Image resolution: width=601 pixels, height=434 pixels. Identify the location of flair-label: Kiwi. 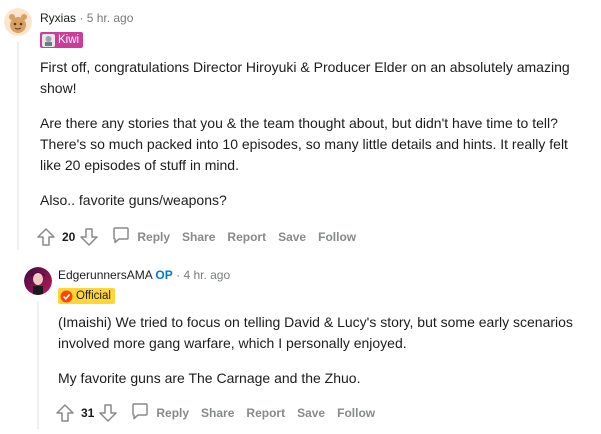
(69, 40).